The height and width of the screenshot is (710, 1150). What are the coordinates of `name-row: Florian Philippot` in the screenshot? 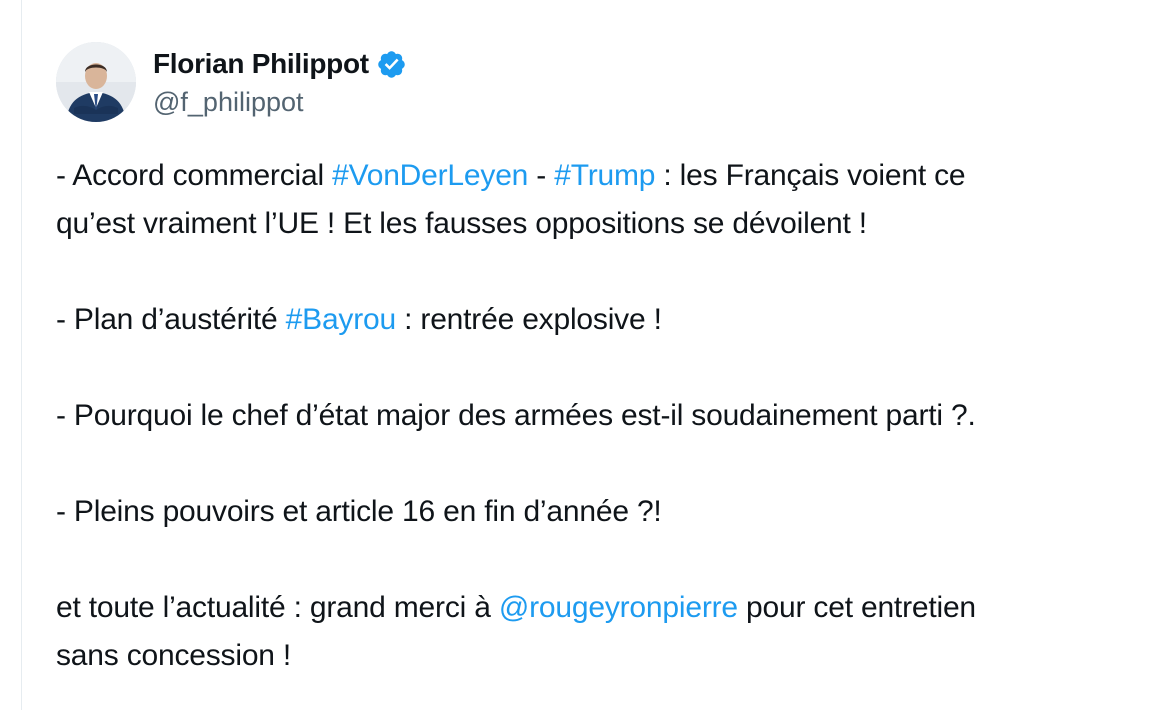 It's located at (280, 64).